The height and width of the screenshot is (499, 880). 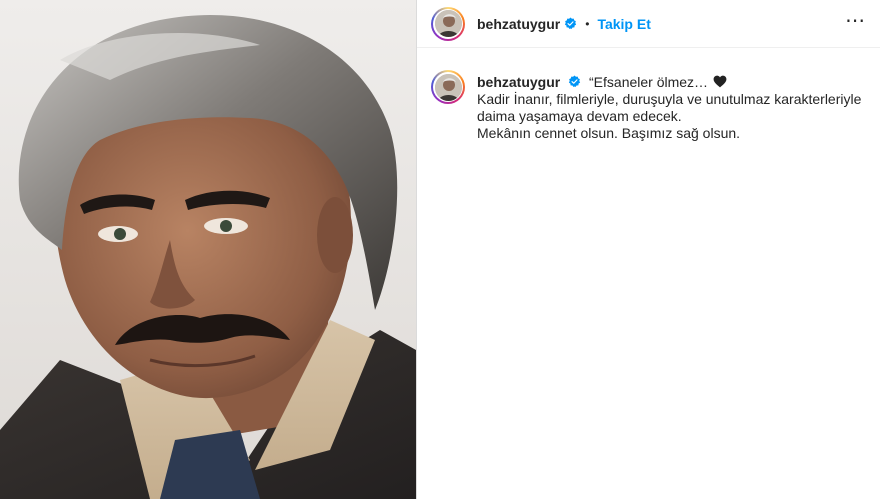 I want to click on post-header: behzatuygur • Takip Et ⋯, so click(x=648, y=24).